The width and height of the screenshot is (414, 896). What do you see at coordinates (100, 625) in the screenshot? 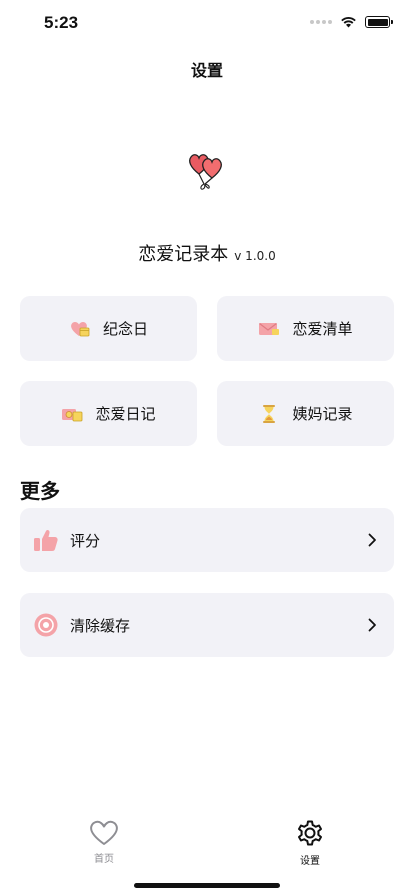
I see `clear-cache-label: 清除缓存` at bounding box center [100, 625].